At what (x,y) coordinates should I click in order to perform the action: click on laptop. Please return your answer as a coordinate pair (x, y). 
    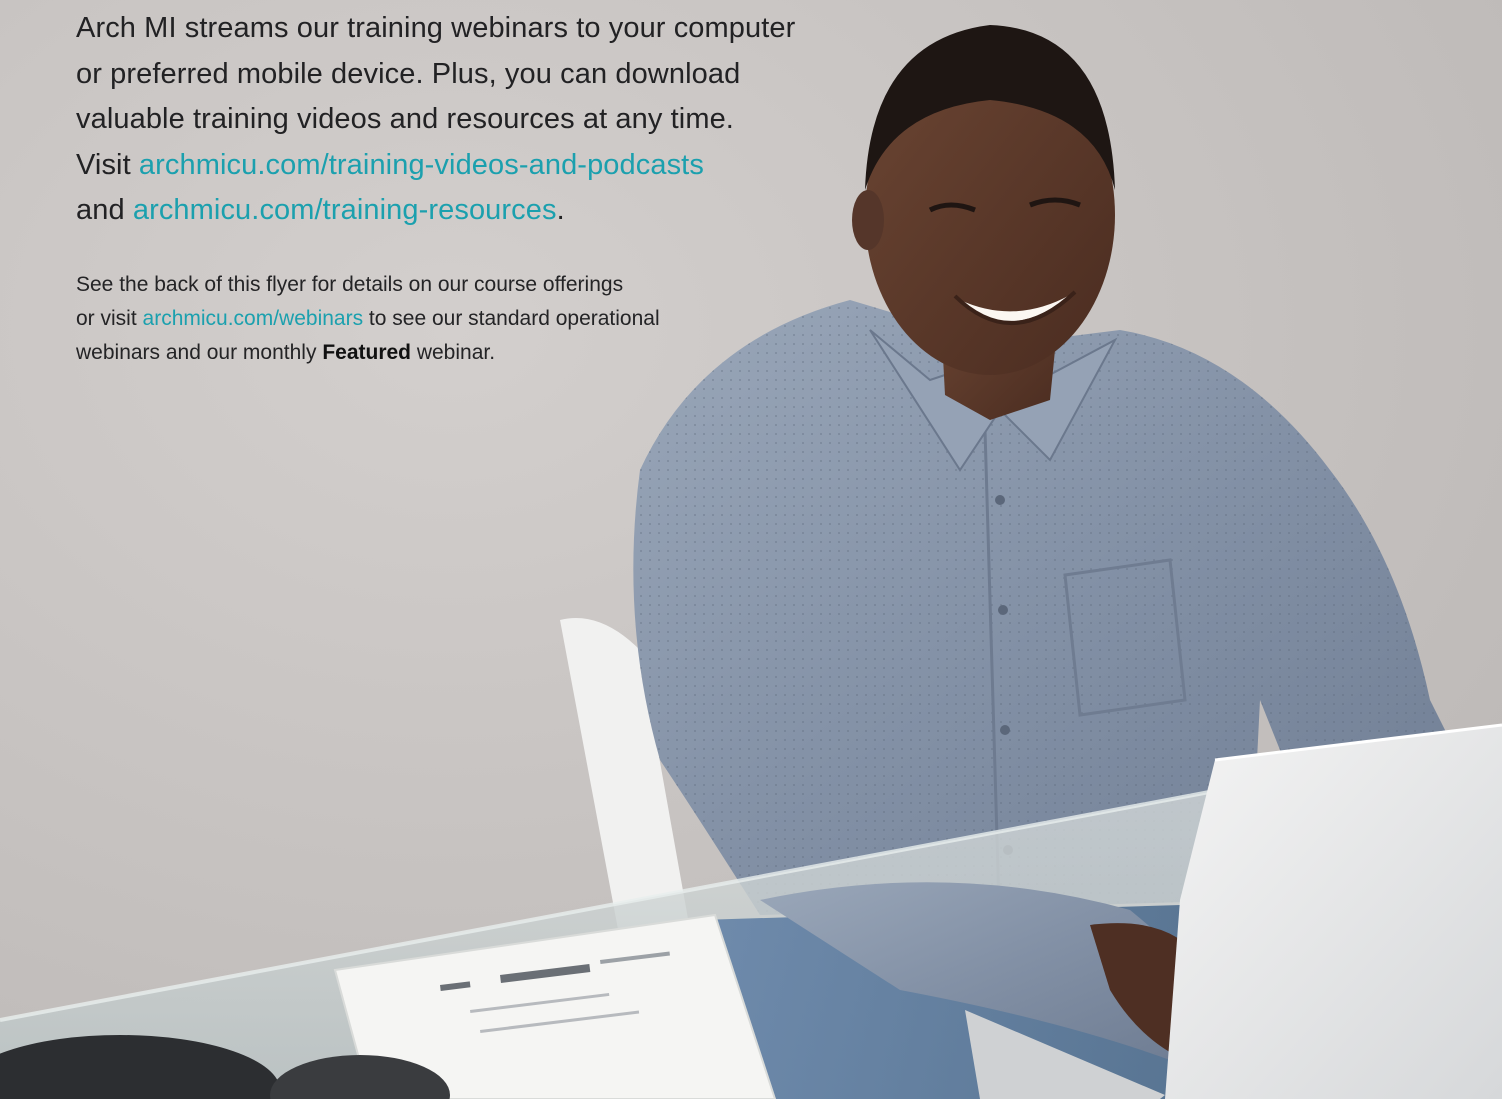
    Looking at the image, I should click on (1333, 912).